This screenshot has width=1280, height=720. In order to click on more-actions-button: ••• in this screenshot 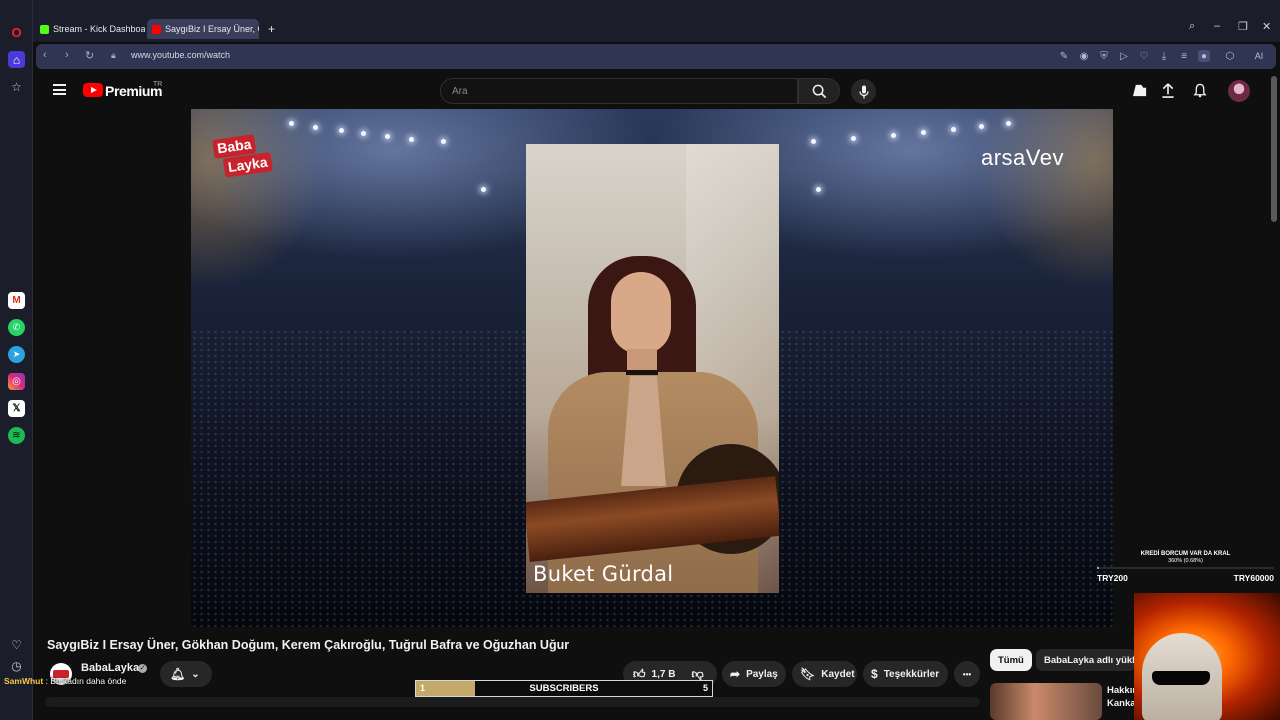, I will do `click(967, 674)`.